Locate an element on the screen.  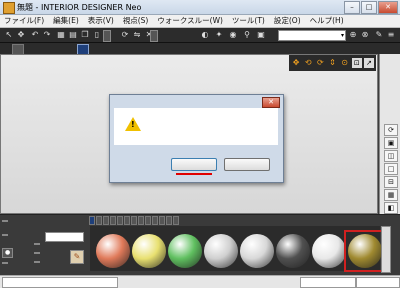
target-select is located at coordinates (64, 237).